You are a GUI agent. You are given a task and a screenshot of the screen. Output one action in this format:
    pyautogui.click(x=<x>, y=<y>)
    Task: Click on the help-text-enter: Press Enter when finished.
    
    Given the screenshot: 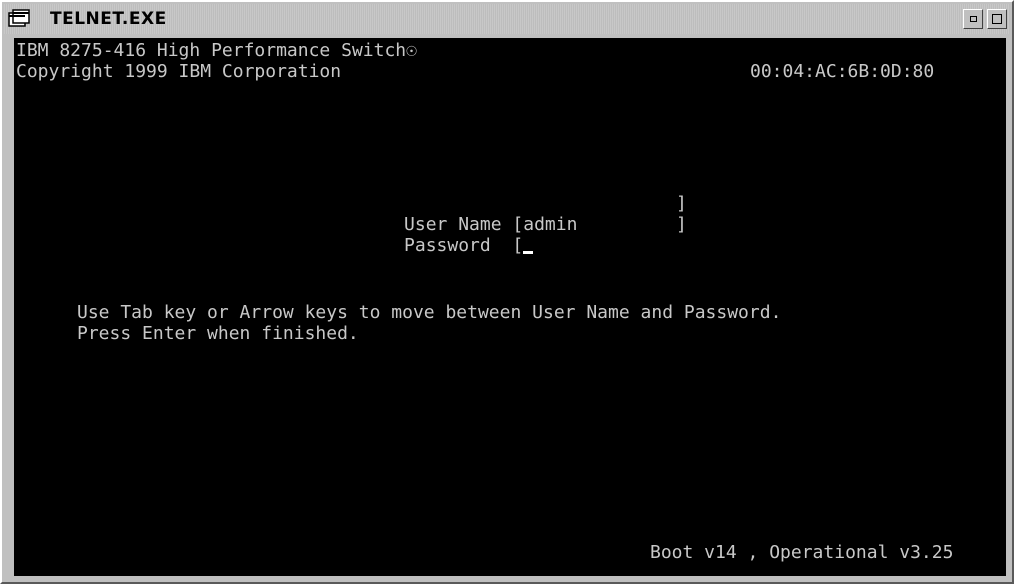 What is the action you would take?
    pyautogui.click(x=218, y=333)
    